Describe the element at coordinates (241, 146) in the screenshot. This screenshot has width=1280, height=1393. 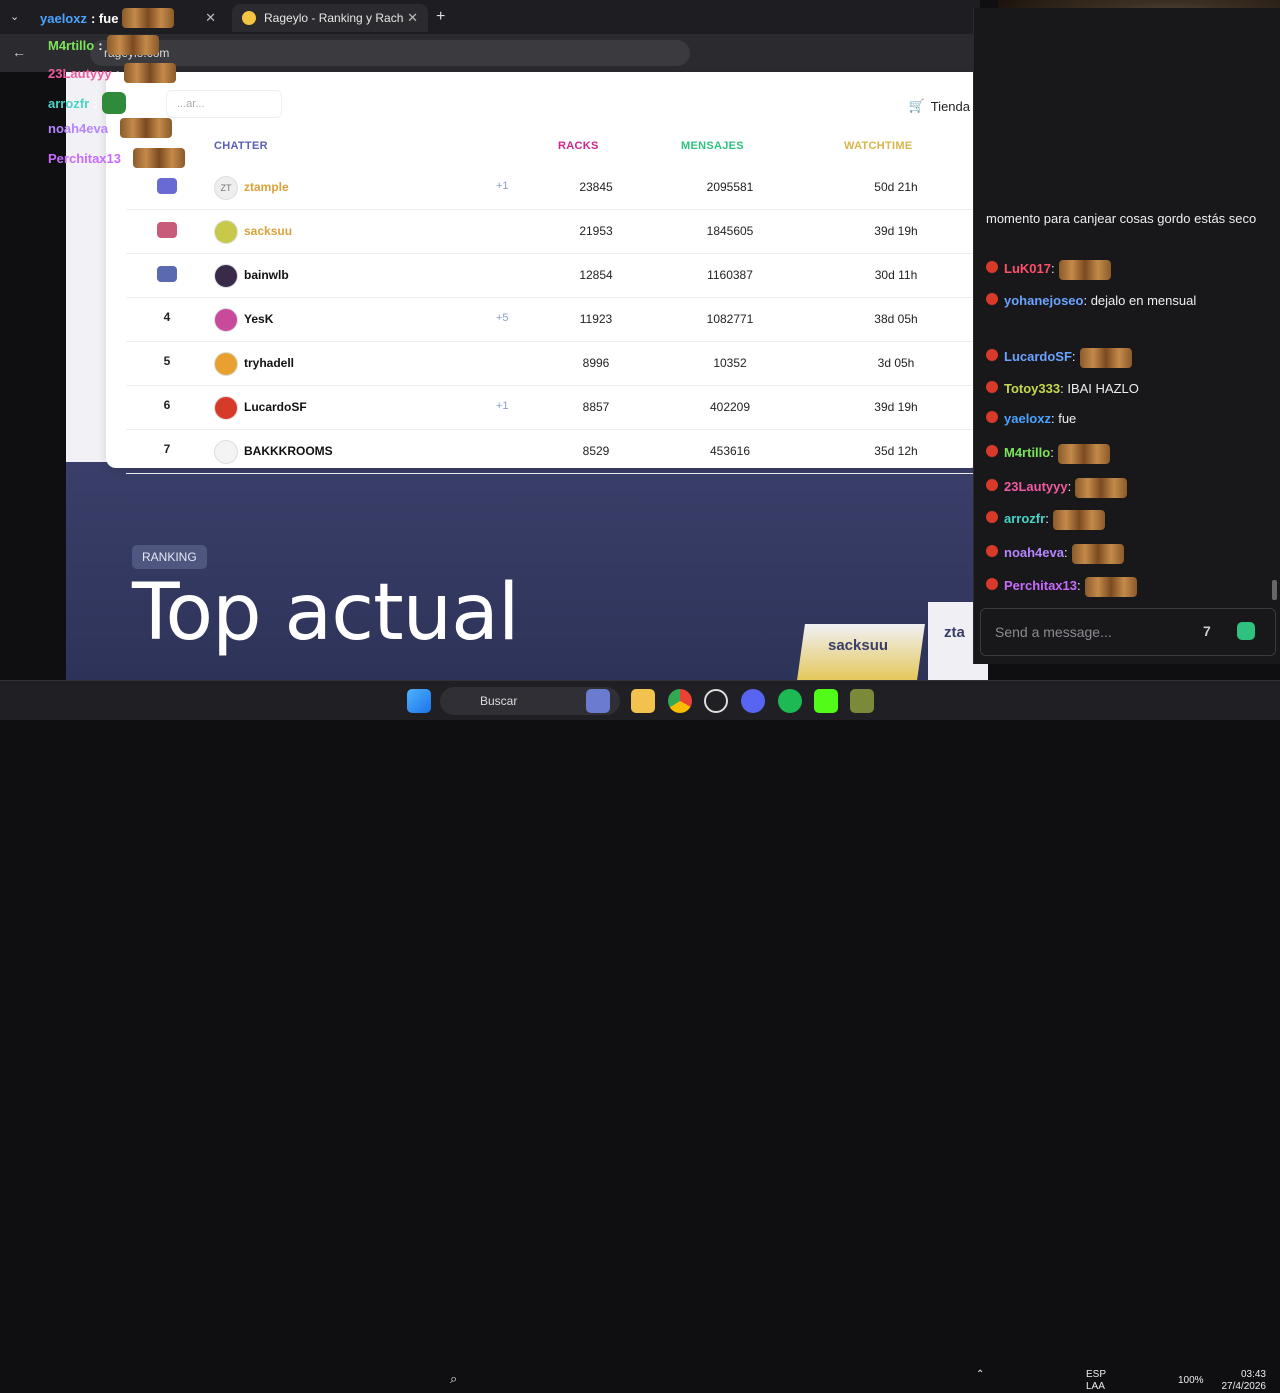
I see `header-chatter: CHATTER` at that location.